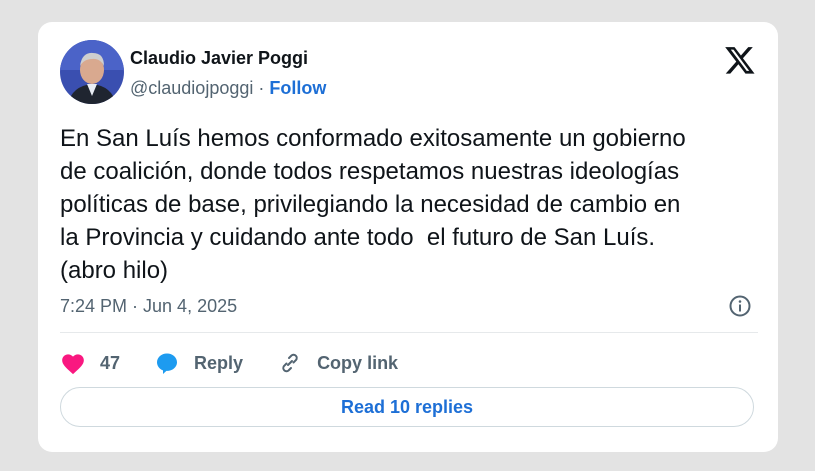 This screenshot has width=815, height=471. What do you see at coordinates (219, 362) in the screenshot?
I see `reply-label: Reply` at bounding box center [219, 362].